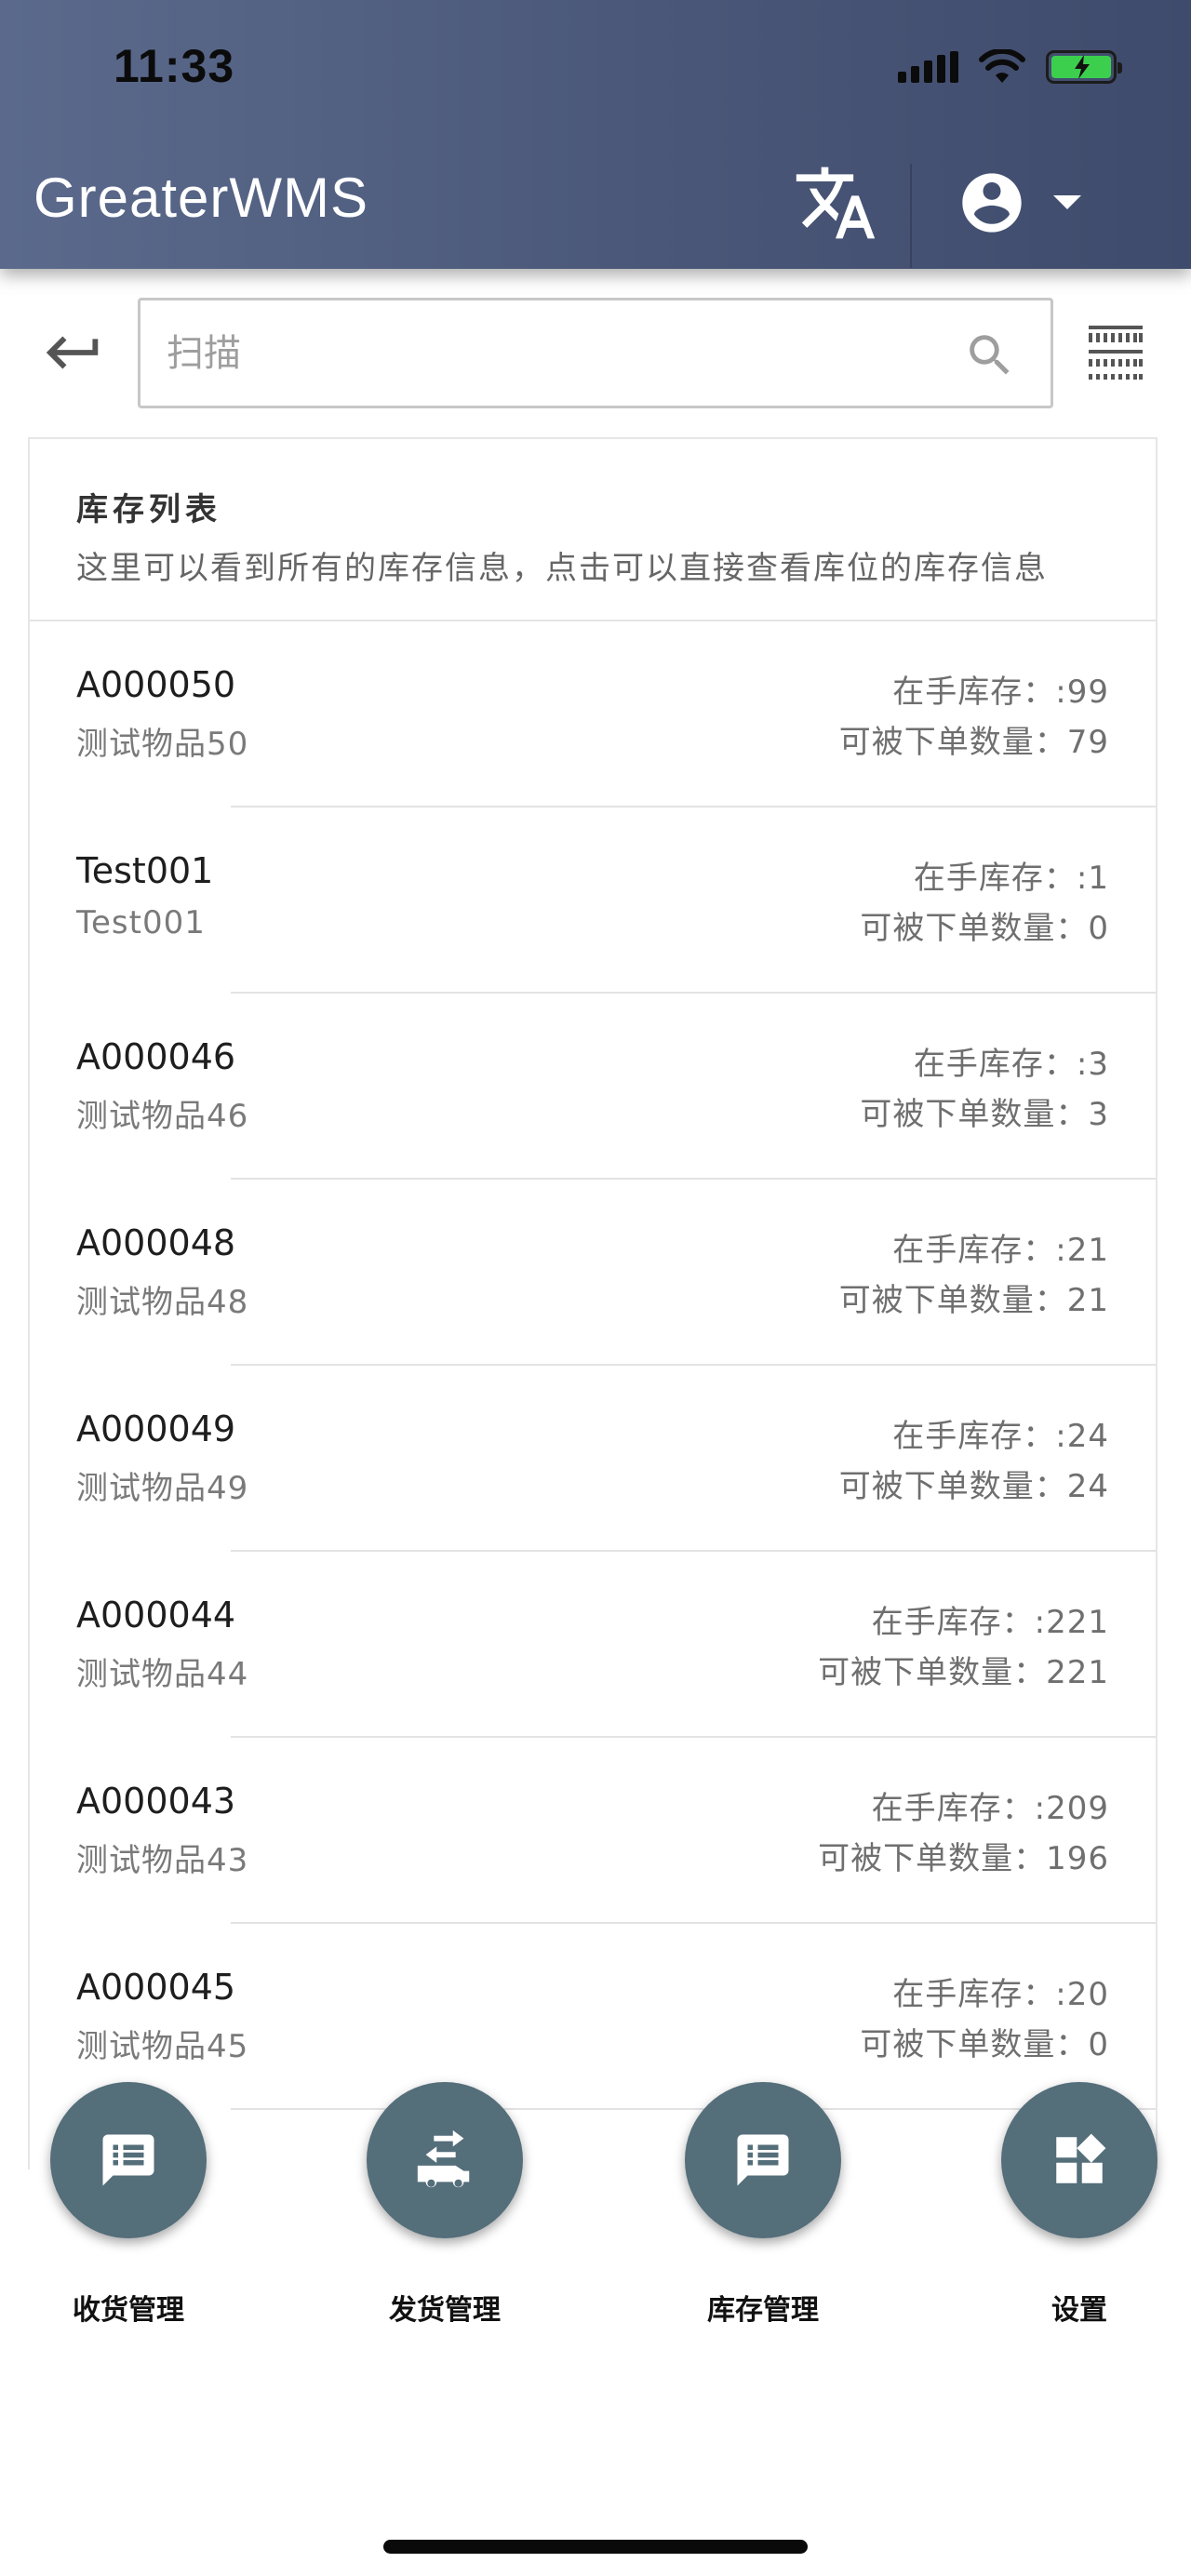 The height and width of the screenshot is (2576, 1191). What do you see at coordinates (156, 1242) in the screenshot?
I see `item-code: A000048` at bounding box center [156, 1242].